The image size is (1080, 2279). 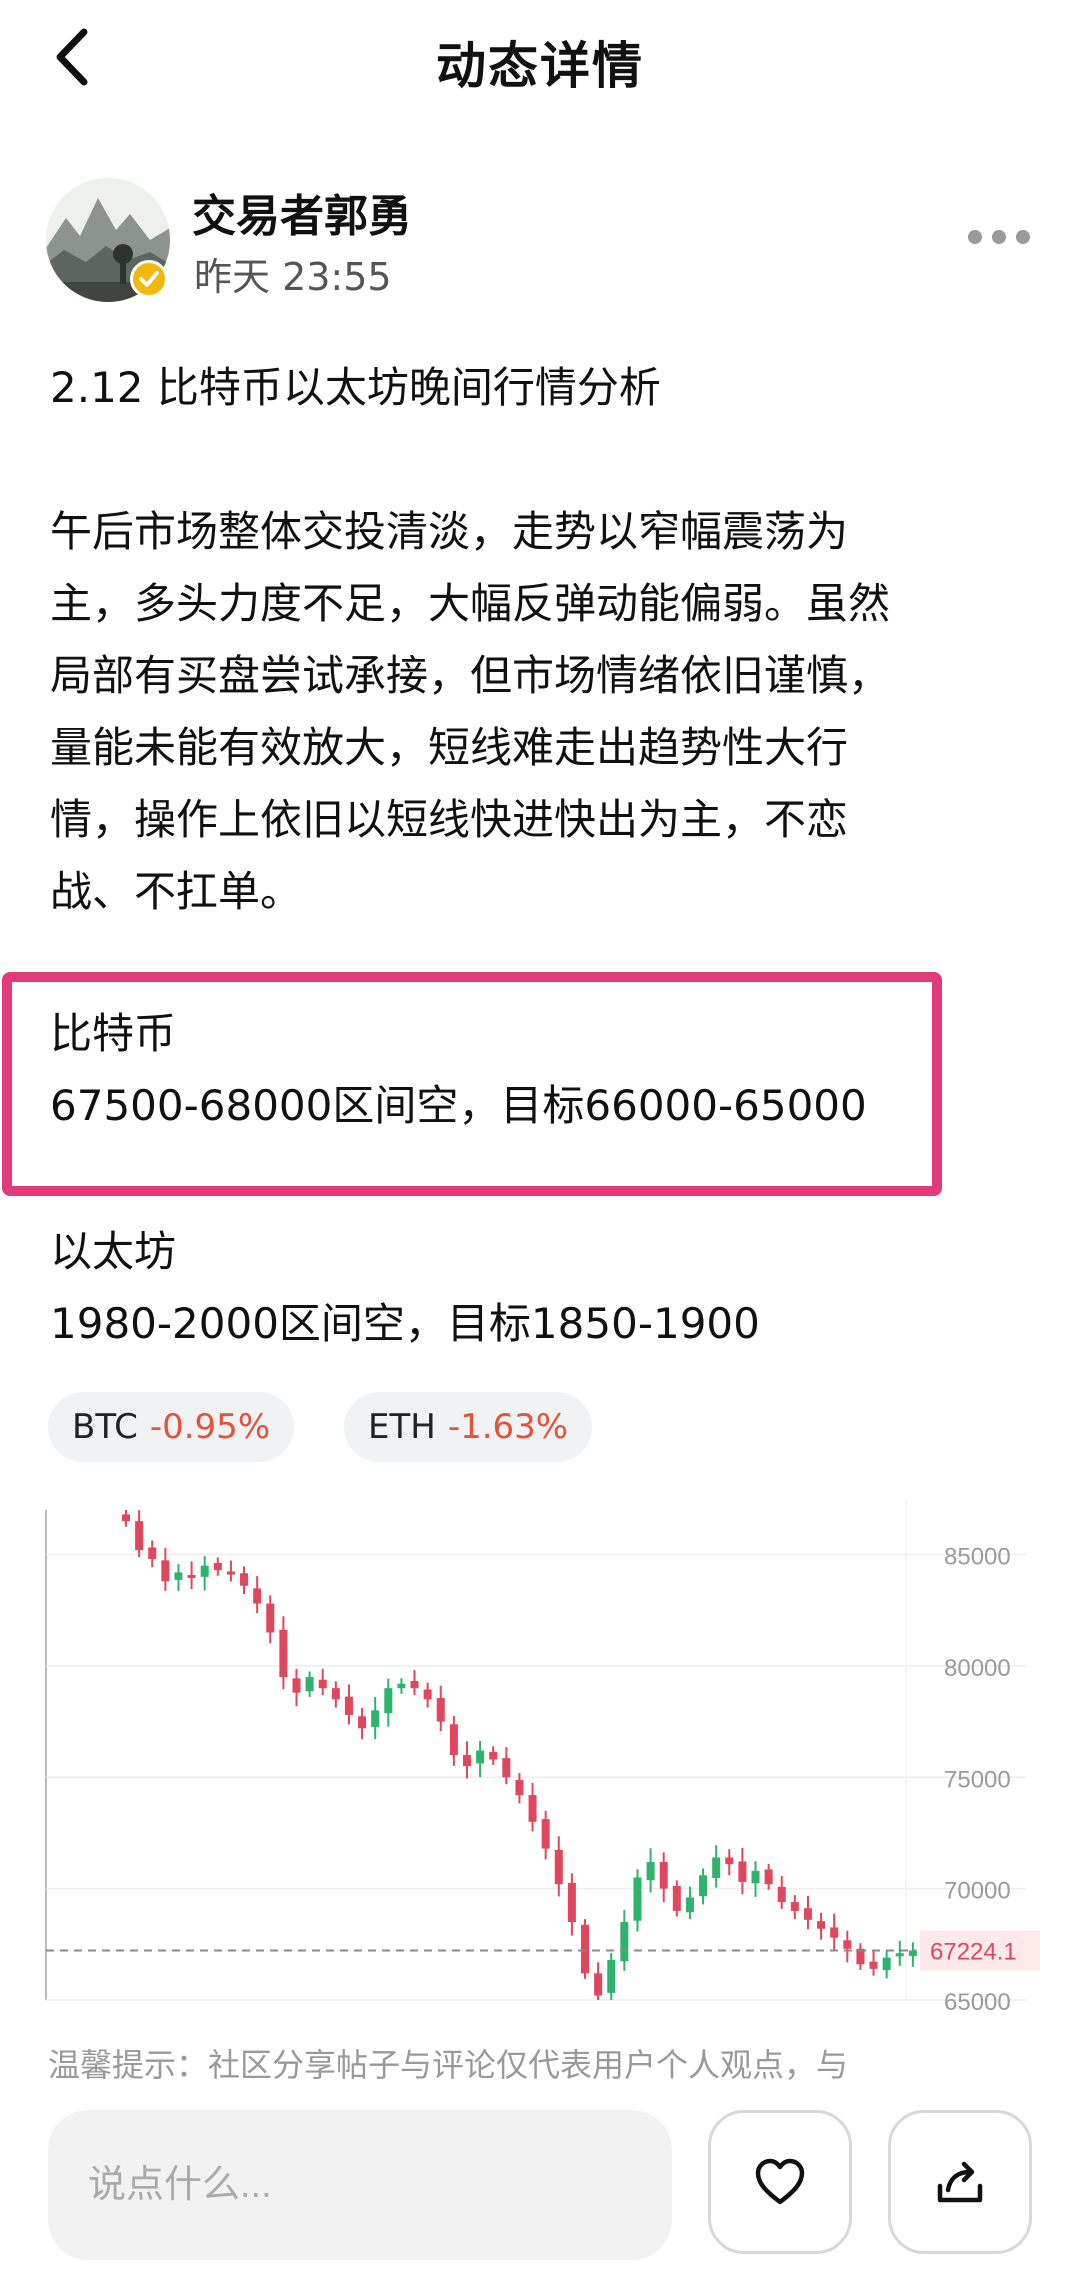 I want to click on paragraph-line: 局部有买盘尝试承接，但市场情绪依旧谨慎，, so click(x=470, y=675).